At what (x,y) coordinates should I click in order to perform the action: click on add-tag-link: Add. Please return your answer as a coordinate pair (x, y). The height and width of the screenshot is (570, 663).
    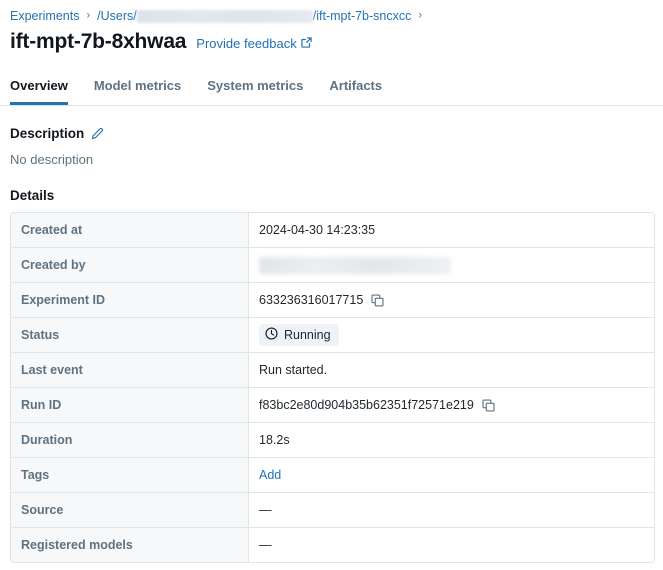
    Looking at the image, I should click on (270, 475).